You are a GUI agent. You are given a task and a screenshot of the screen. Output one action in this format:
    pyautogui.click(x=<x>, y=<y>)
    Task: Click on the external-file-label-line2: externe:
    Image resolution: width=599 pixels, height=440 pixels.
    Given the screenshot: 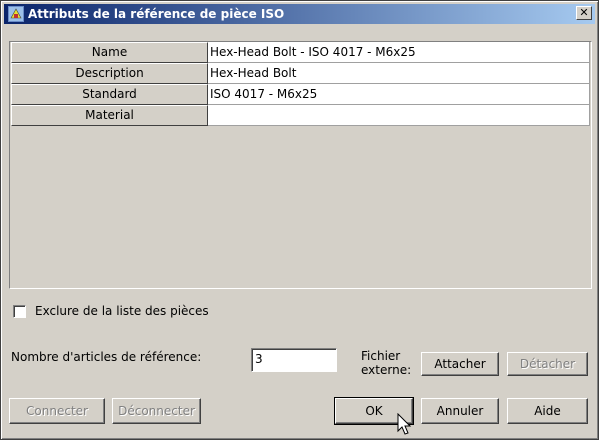 What is the action you would take?
    pyautogui.click(x=386, y=370)
    